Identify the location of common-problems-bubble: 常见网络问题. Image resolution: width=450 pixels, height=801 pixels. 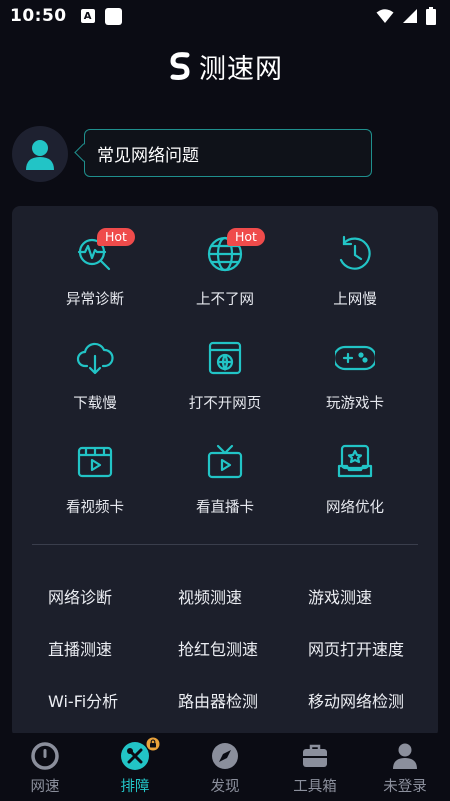
(228, 153).